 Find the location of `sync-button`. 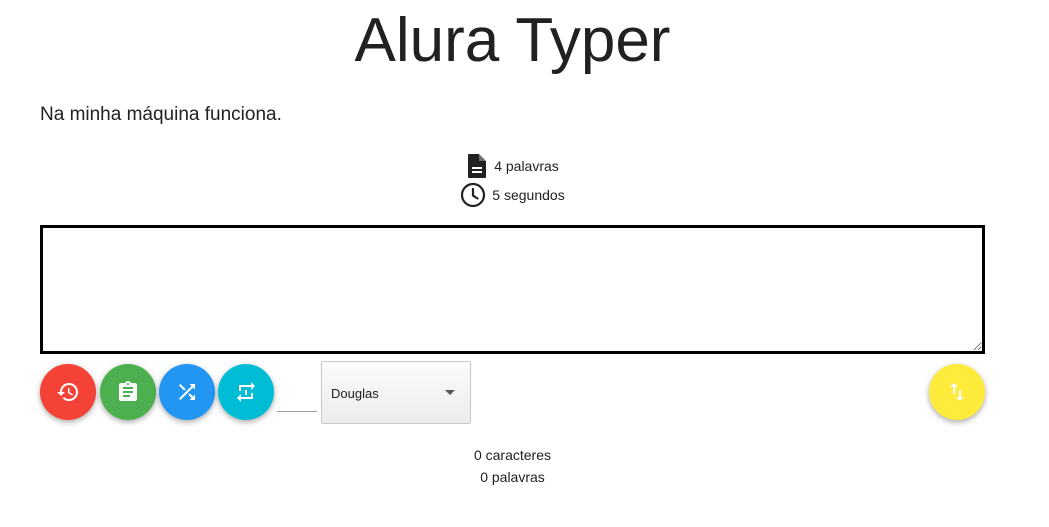

sync-button is located at coordinates (246, 392).